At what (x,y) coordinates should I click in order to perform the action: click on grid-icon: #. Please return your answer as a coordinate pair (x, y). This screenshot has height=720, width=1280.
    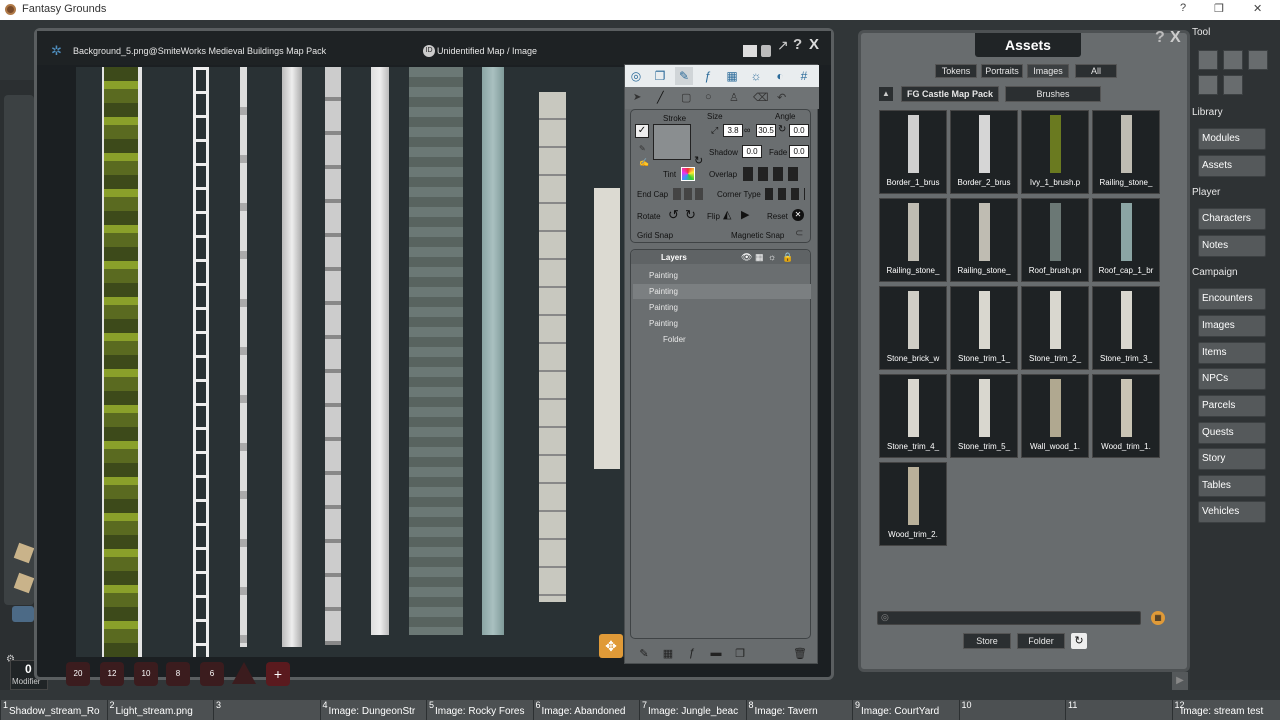
    Looking at the image, I should click on (804, 76).